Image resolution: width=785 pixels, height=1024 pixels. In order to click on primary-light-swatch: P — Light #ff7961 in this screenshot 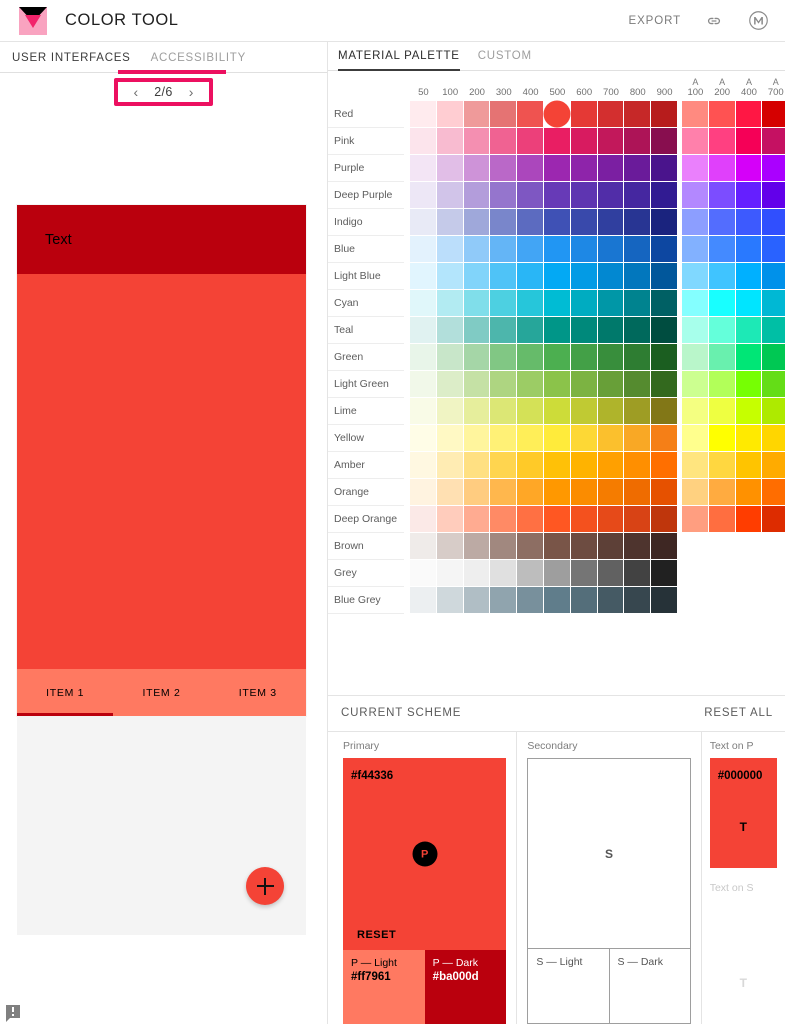, I will do `click(384, 987)`.